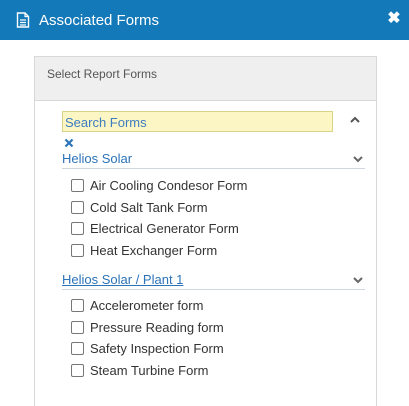 The height and width of the screenshot is (406, 409). What do you see at coordinates (197, 121) in the screenshot?
I see `search-forms-input` at bounding box center [197, 121].